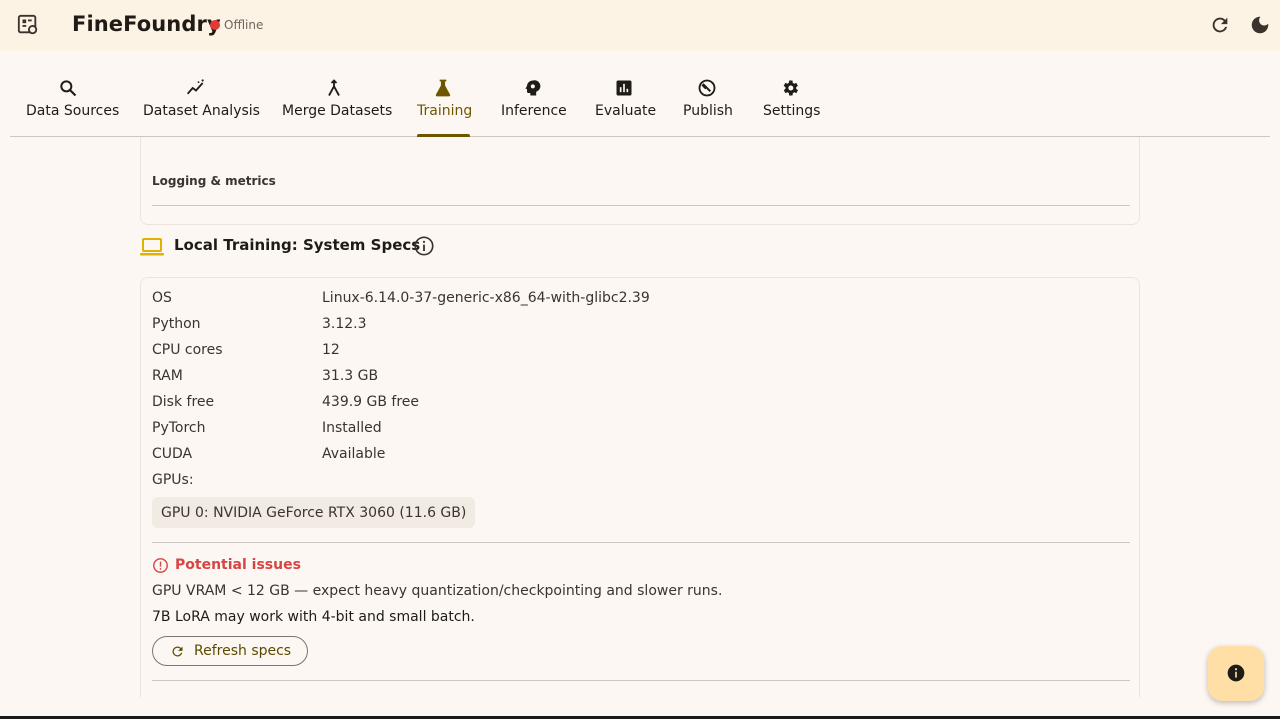  Describe the element at coordinates (707, 88) in the screenshot. I see `build-circle-icon` at that location.